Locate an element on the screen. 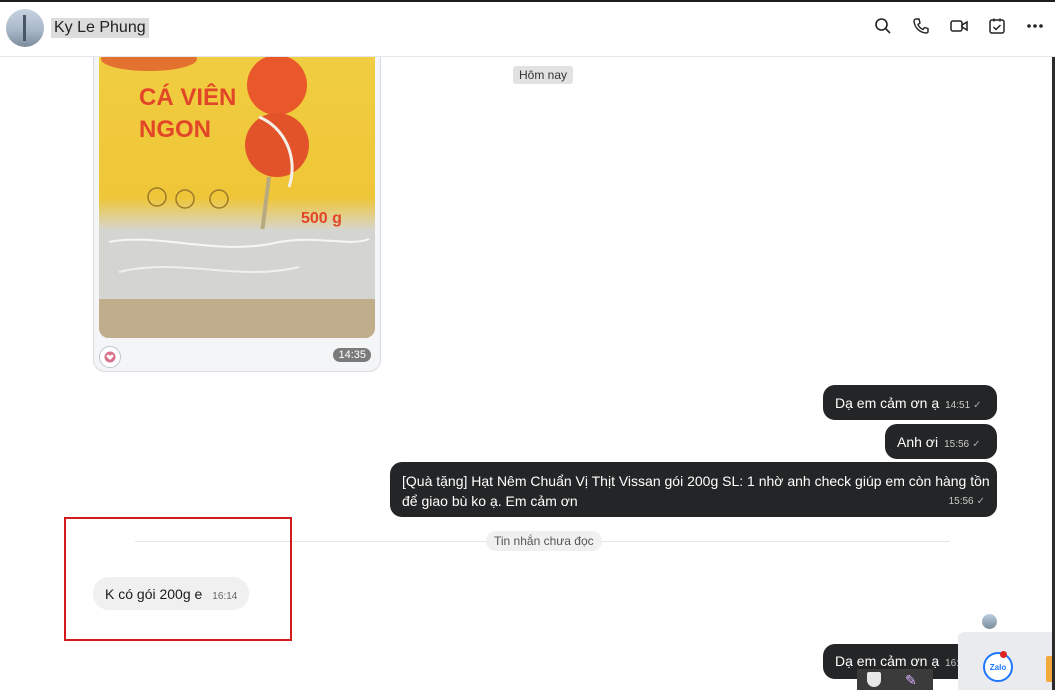 This screenshot has width=1055, height=690. zalo-app-icon: Zalo is located at coordinates (998, 667).